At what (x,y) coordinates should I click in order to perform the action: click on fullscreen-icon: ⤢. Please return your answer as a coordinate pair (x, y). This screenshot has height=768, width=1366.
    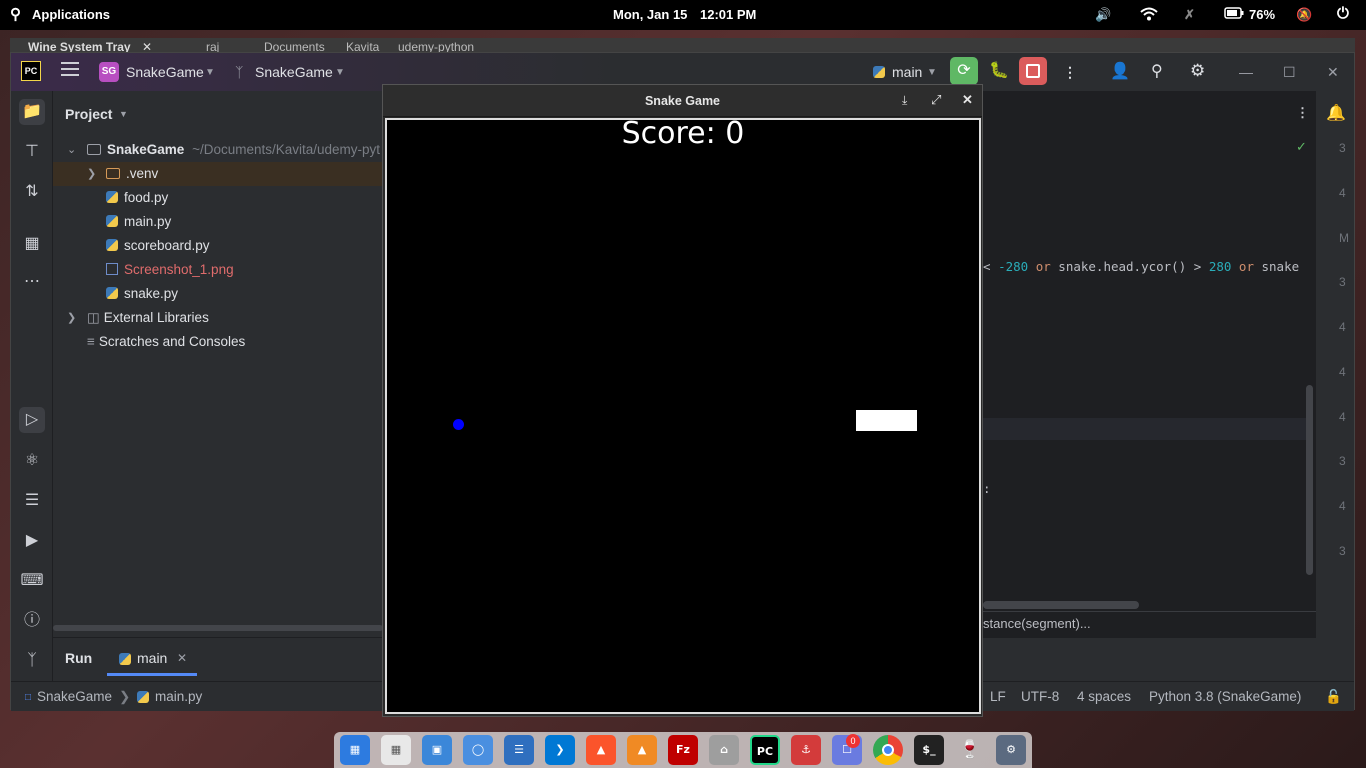
    Looking at the image, I should click on (936, 100).